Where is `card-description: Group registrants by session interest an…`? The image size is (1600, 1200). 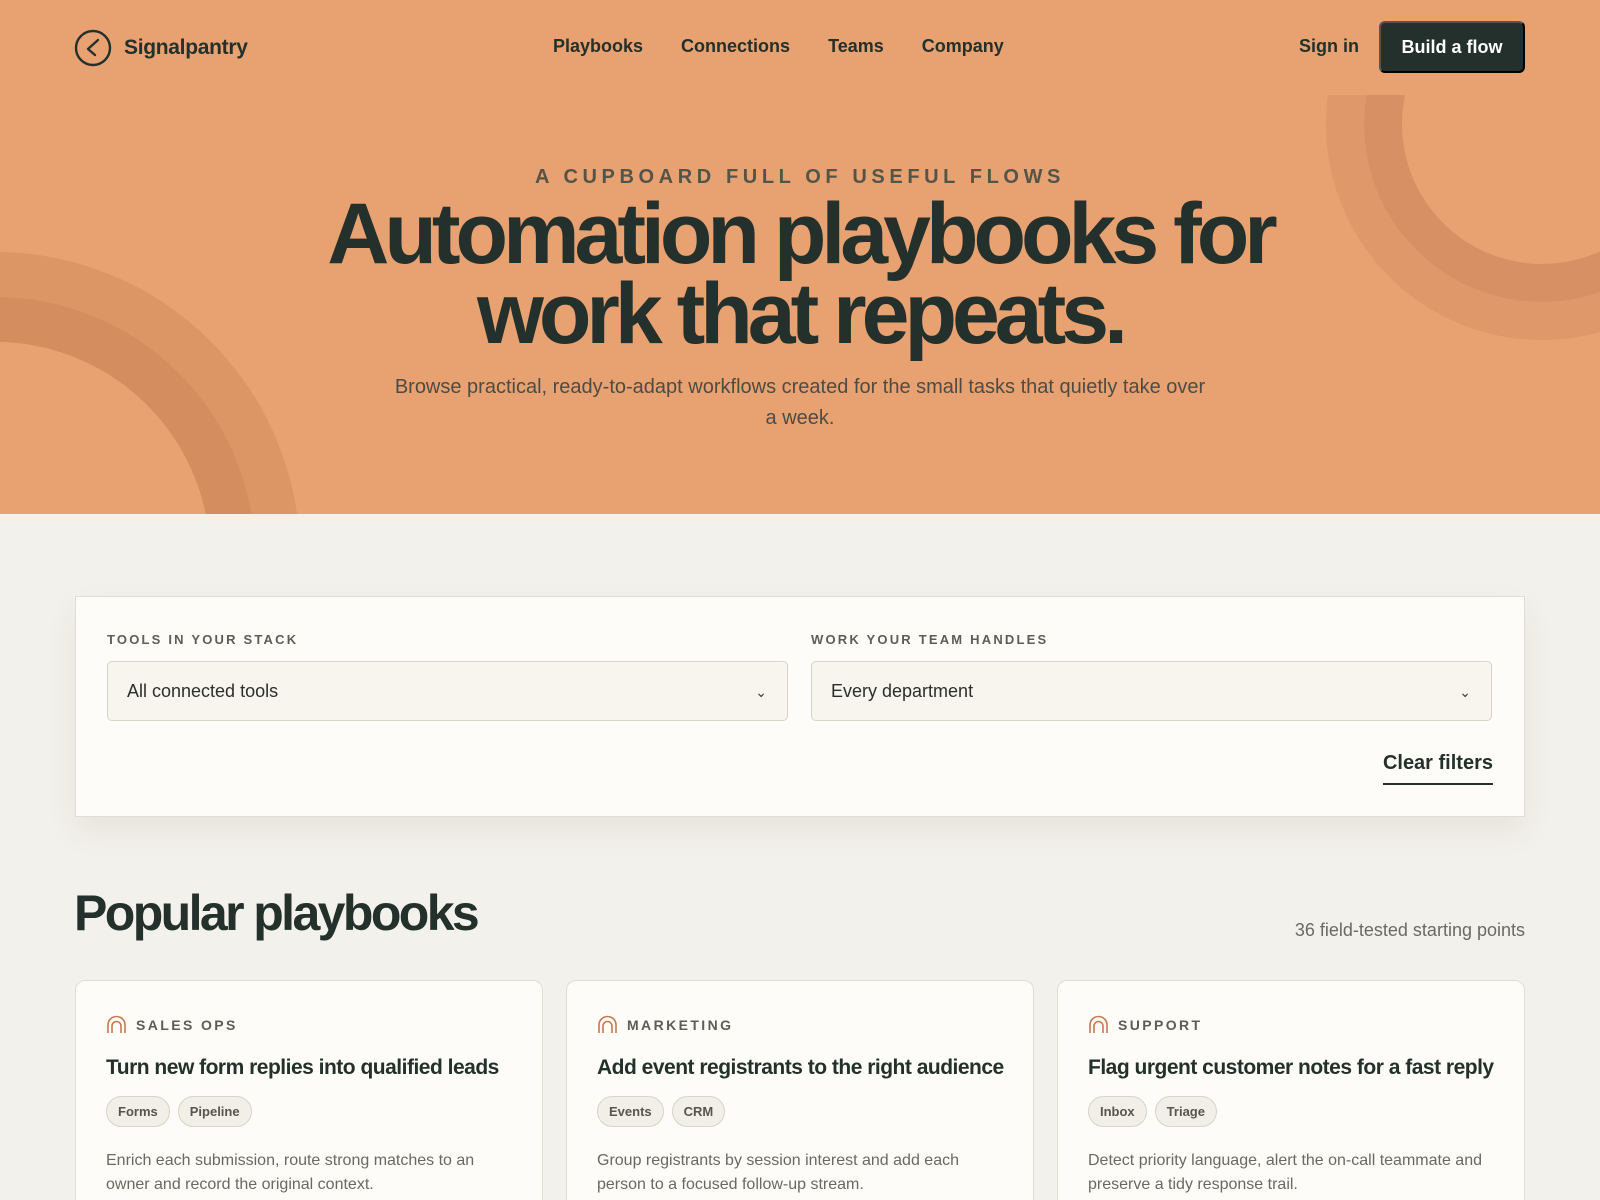
card-description: Group registrants by session interest an… is located at coordinates (778, 1172).